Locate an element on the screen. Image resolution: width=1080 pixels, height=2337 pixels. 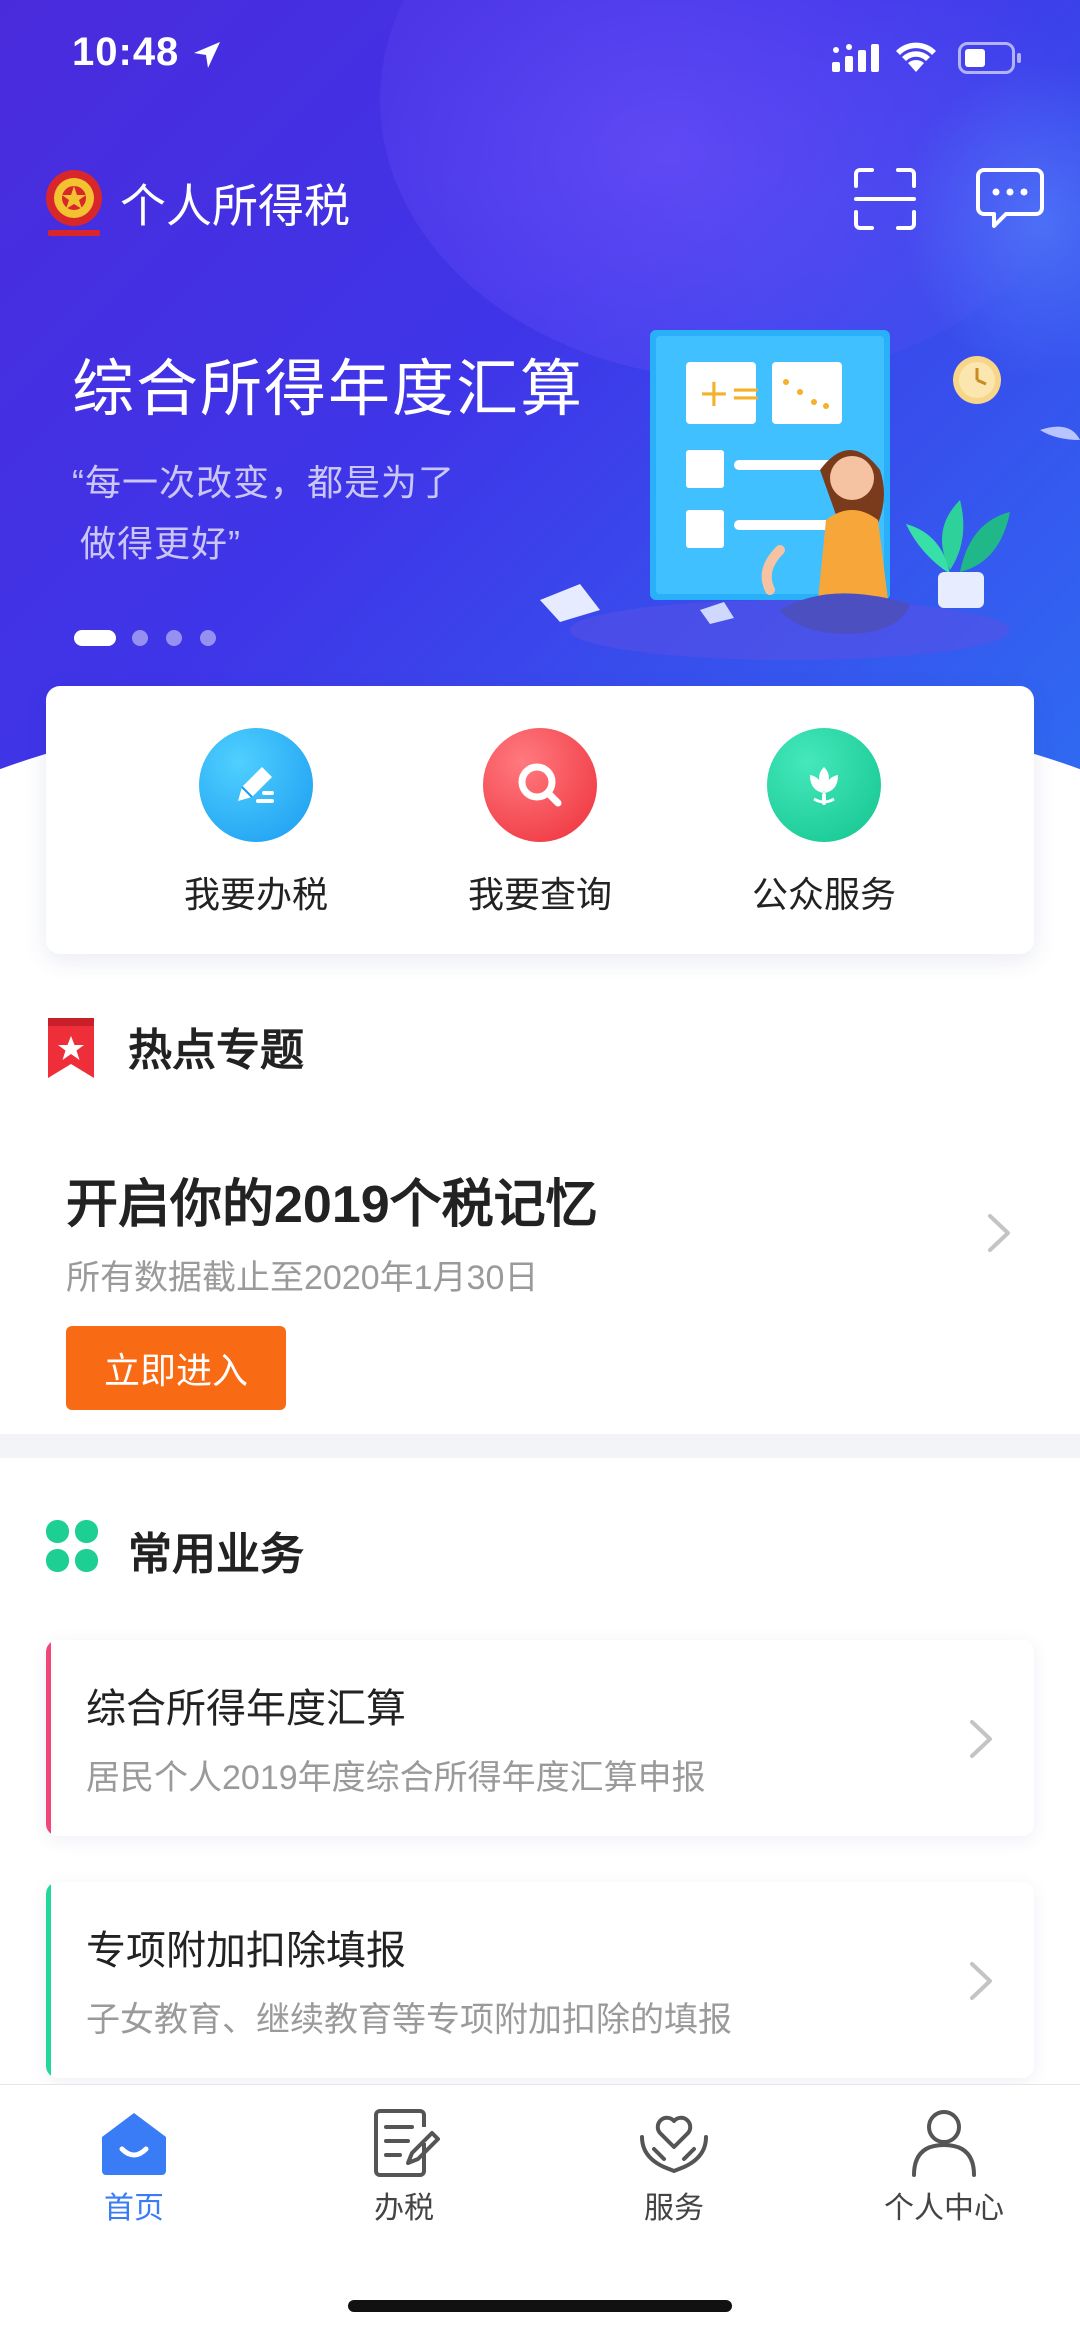
lotus-icon is located at coordinates (824, 785).